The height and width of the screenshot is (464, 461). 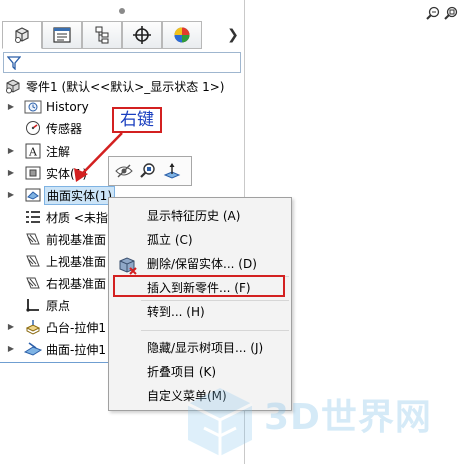 I want to click on tree-item-sensors: 传感器, so click(x=41, y=128).